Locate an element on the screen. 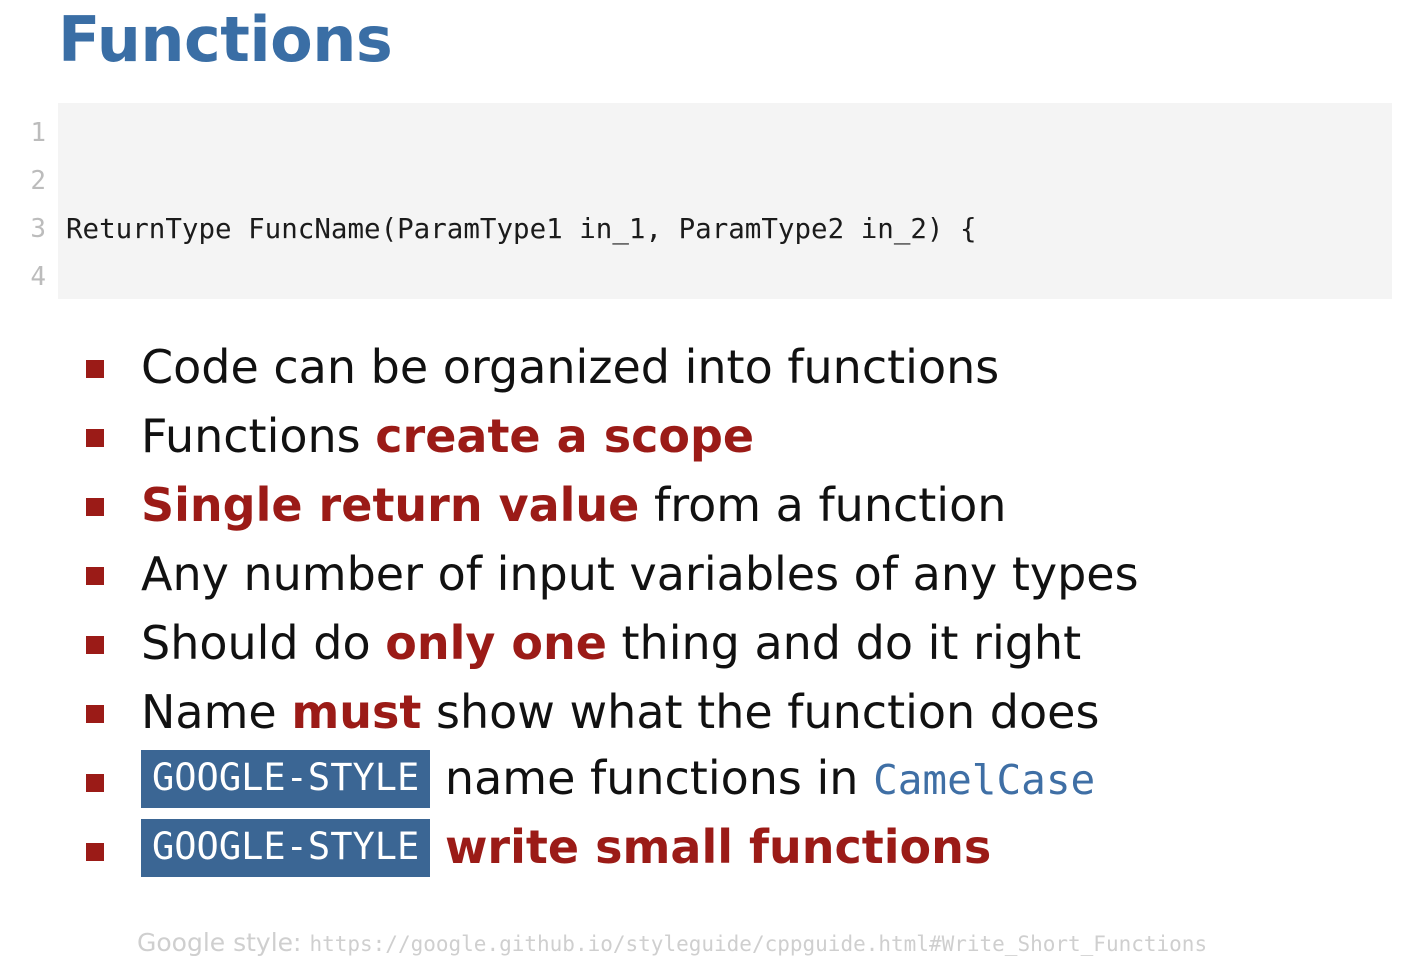  text-segment: Code can be organized into functions is located at coordinates (570, 366).